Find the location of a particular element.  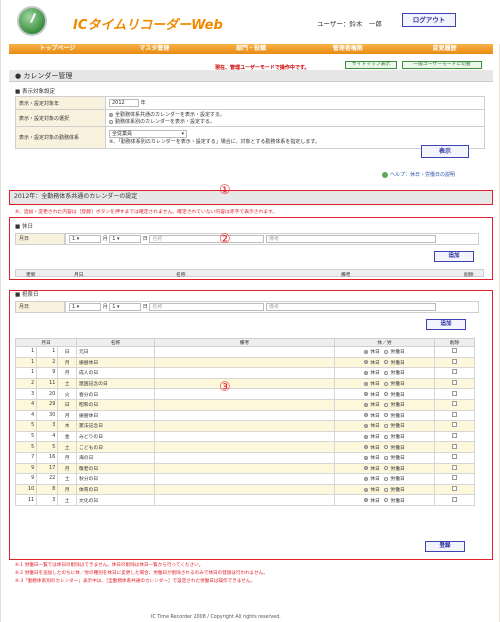

row-name: 振替休日 is located at coordinates (115, 415).